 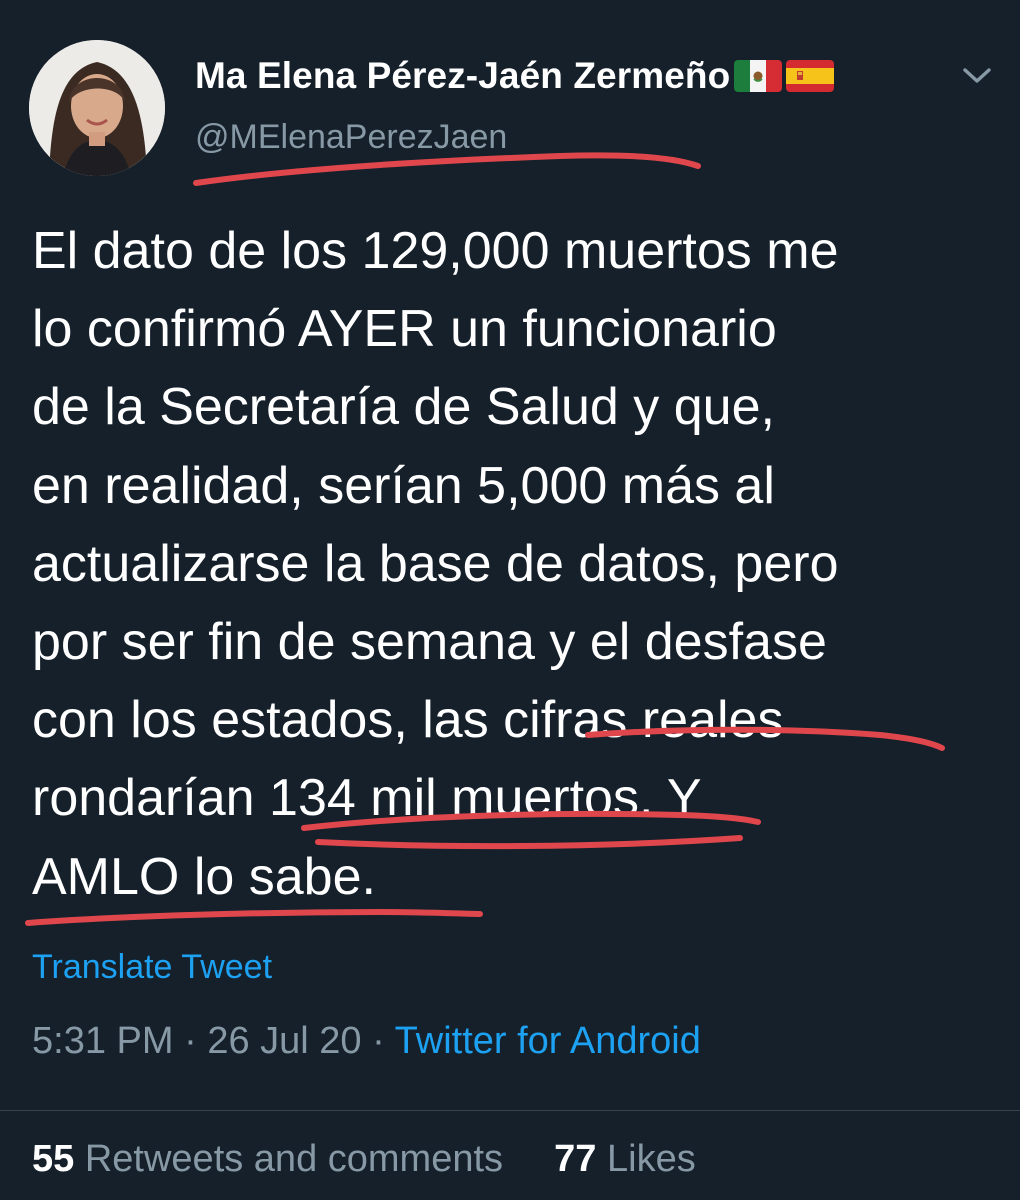 I want to click on avatar, so click(x=97, y=108).